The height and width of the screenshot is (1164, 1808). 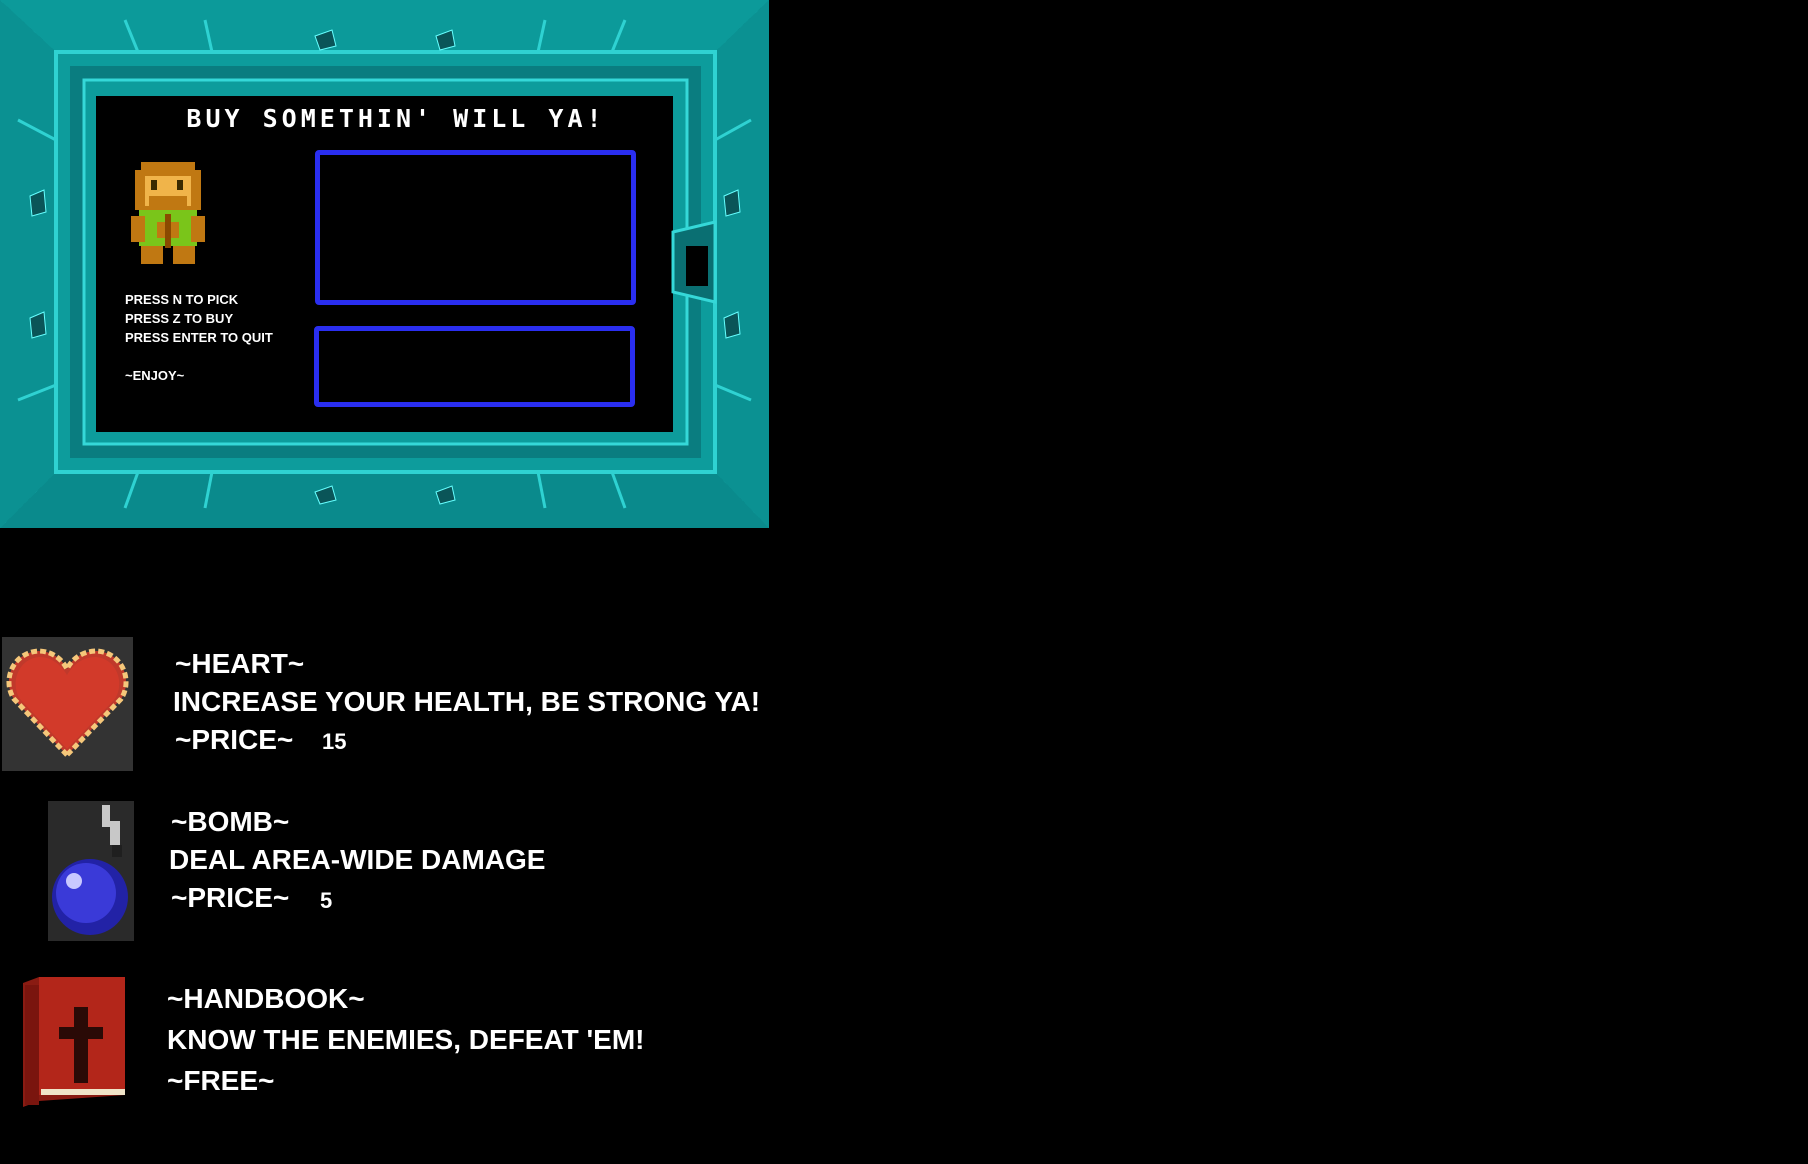 What do you see at coordinates (326, 900) in the screenshot?
I see `item-price: 5` at bounding box center [326, 900].